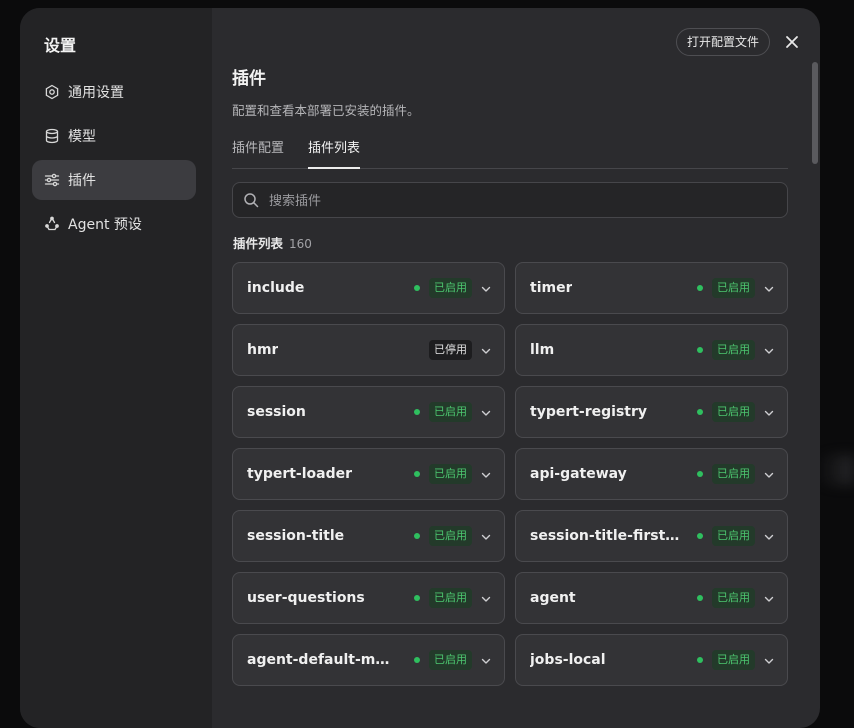  Describe the element at coordinates (450, 350) in the screenshot. I see `status-badge: 已停用` at that location.